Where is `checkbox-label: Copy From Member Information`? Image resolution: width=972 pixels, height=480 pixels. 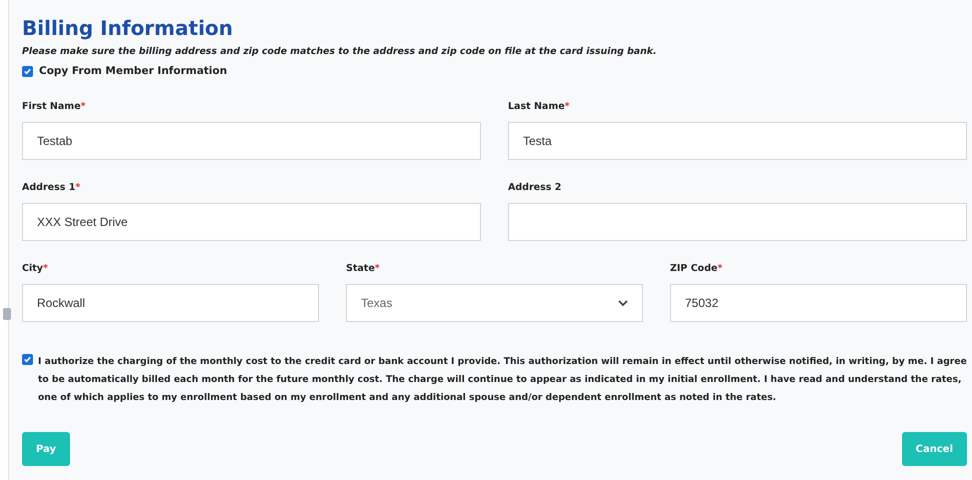
checkbox-label: Copy From Member Information is located at coordinates (133, 71).